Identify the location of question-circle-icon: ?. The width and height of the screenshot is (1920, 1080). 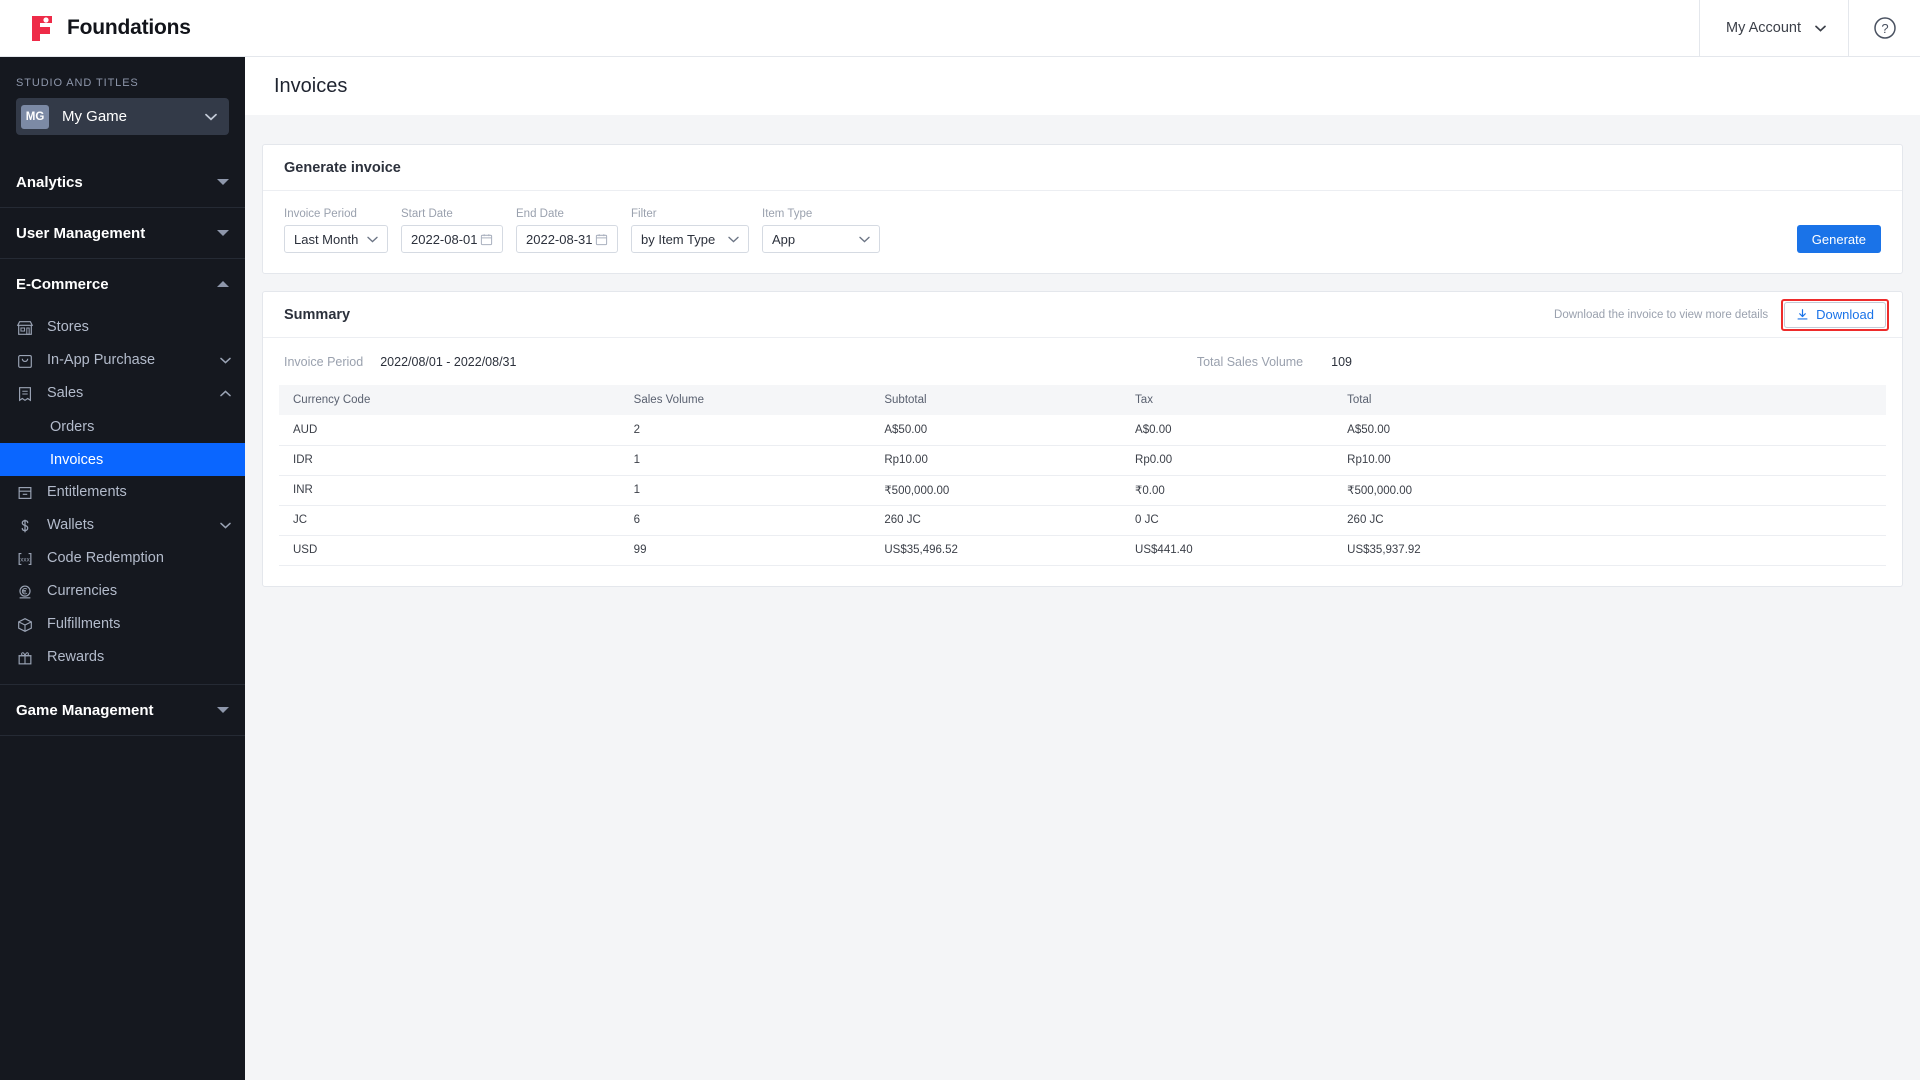
(1884, 28).